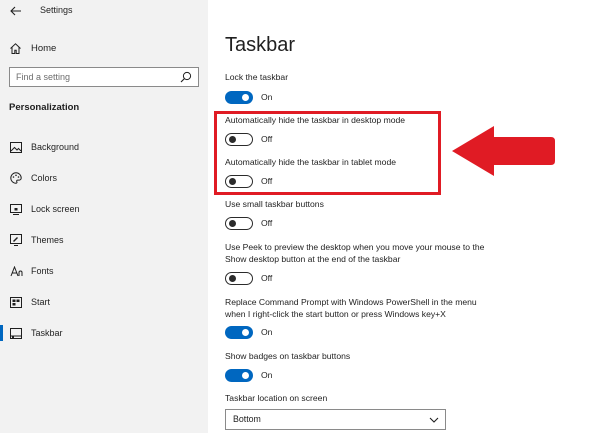 The image size is (600, 433). I want to click on sidebar-item-fonts: Fonts, so click(104, 271).